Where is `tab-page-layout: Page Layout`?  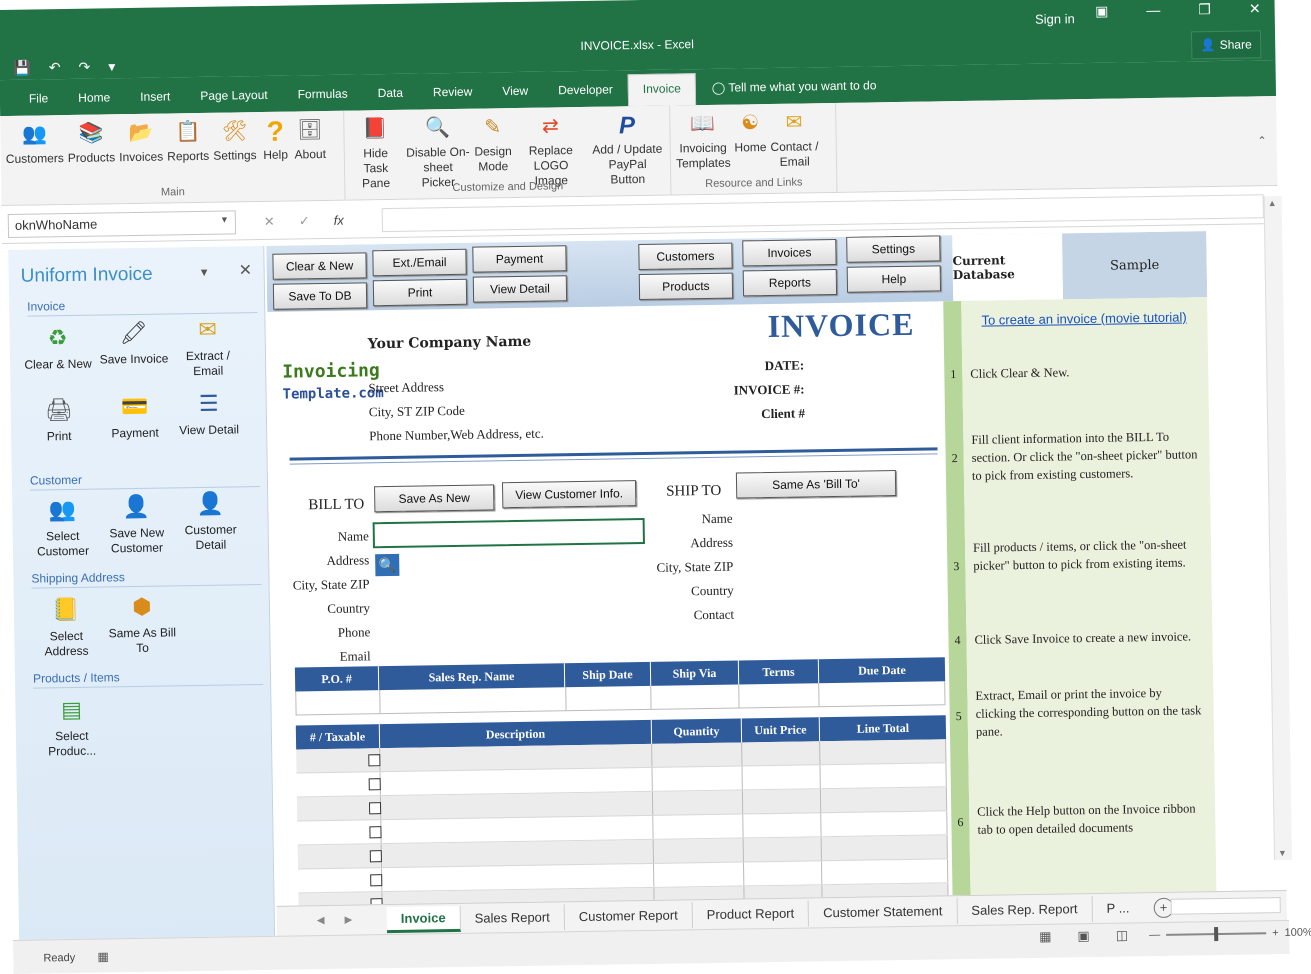 tab-page-layout: Page Layout is located at coordinates (234, 101).